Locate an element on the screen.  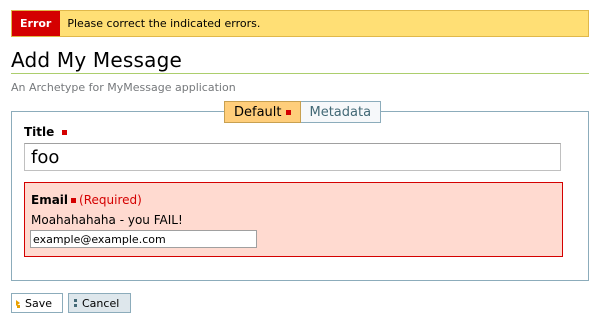
save-button-label: Save is located at coordinates (39, 303).